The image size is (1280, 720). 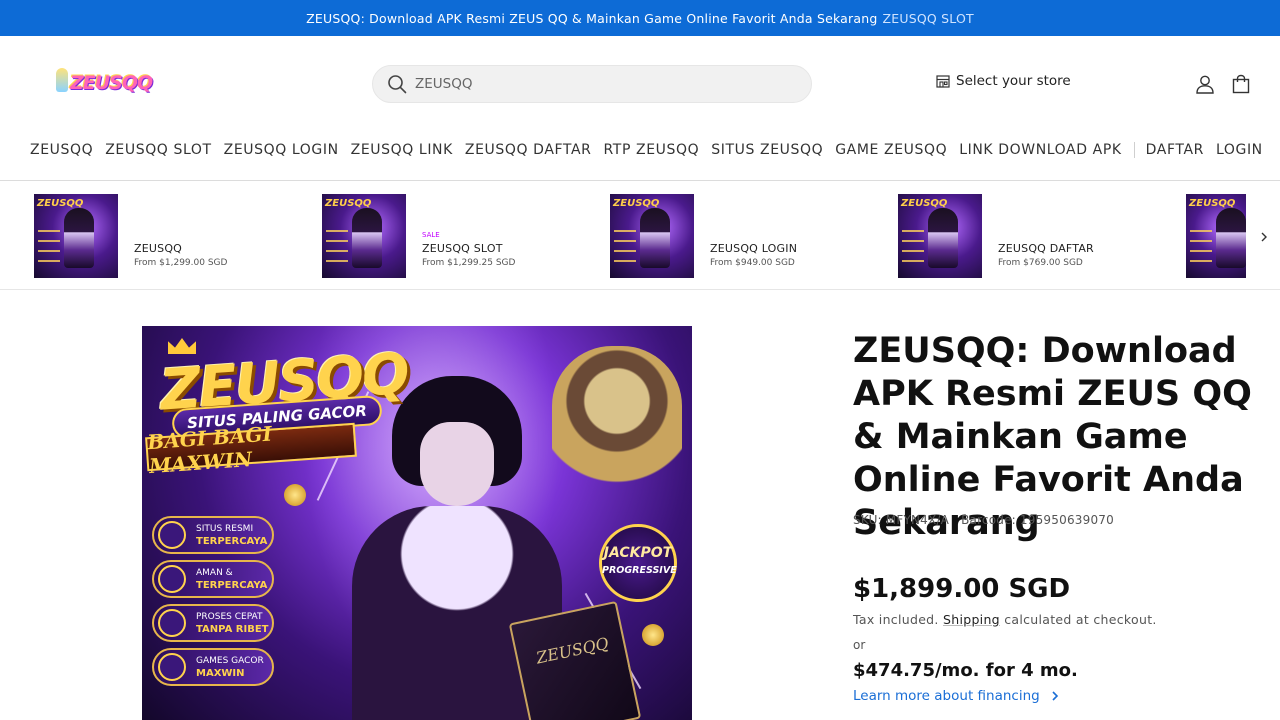 I want to click on jackpot-badge: JACKPOT PROGRESSIVE, so click(x=638, y=563).